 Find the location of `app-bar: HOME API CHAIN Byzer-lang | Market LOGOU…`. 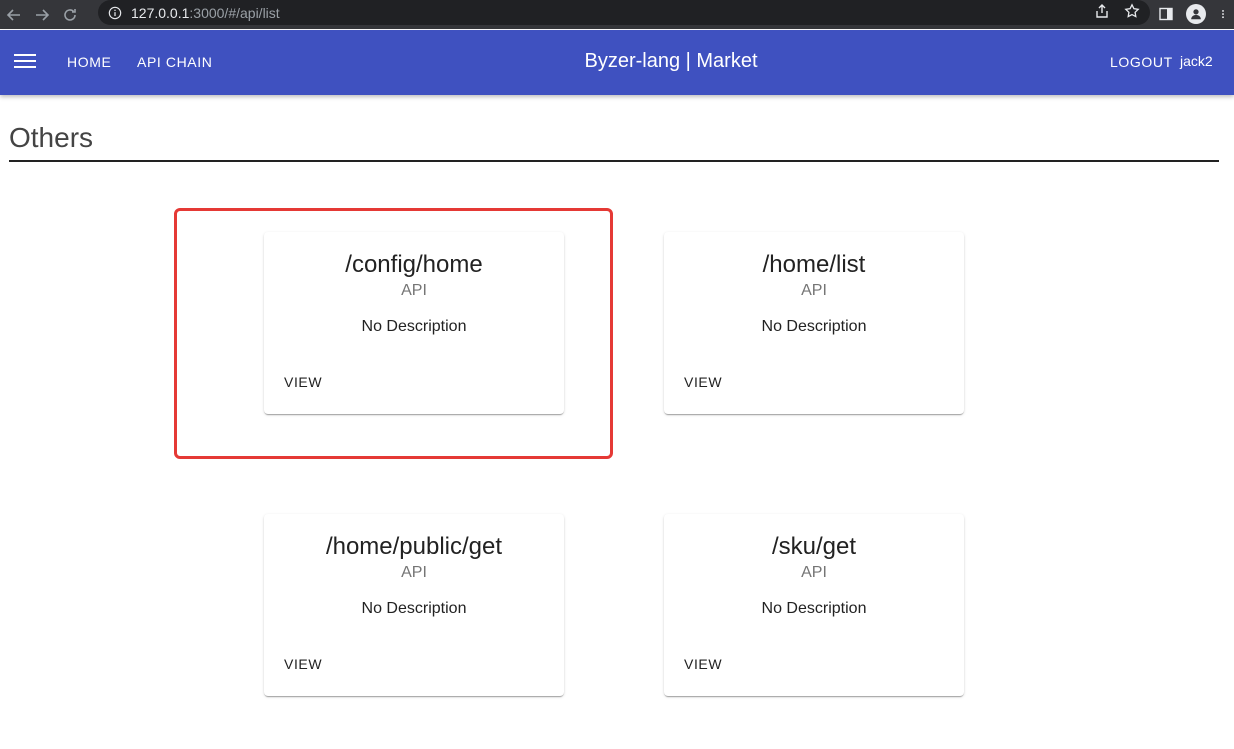

app-bar: HOME API CHAIN Byzer-lang | Market LOGOU… is located at coordinates (617, 62).